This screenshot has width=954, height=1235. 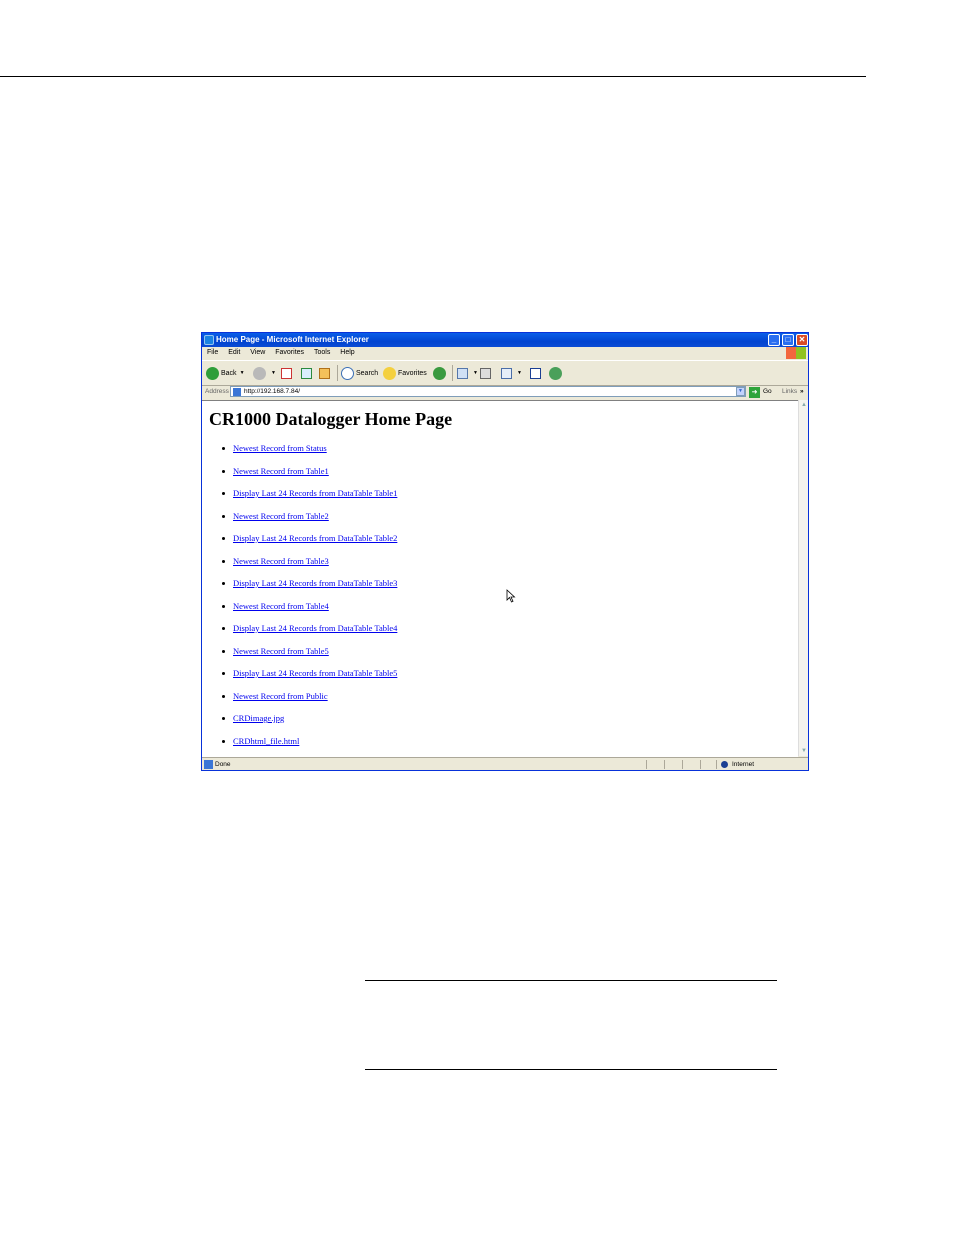 I want to click on scroll-up-icon: ▲, so click(x=804, y=405).